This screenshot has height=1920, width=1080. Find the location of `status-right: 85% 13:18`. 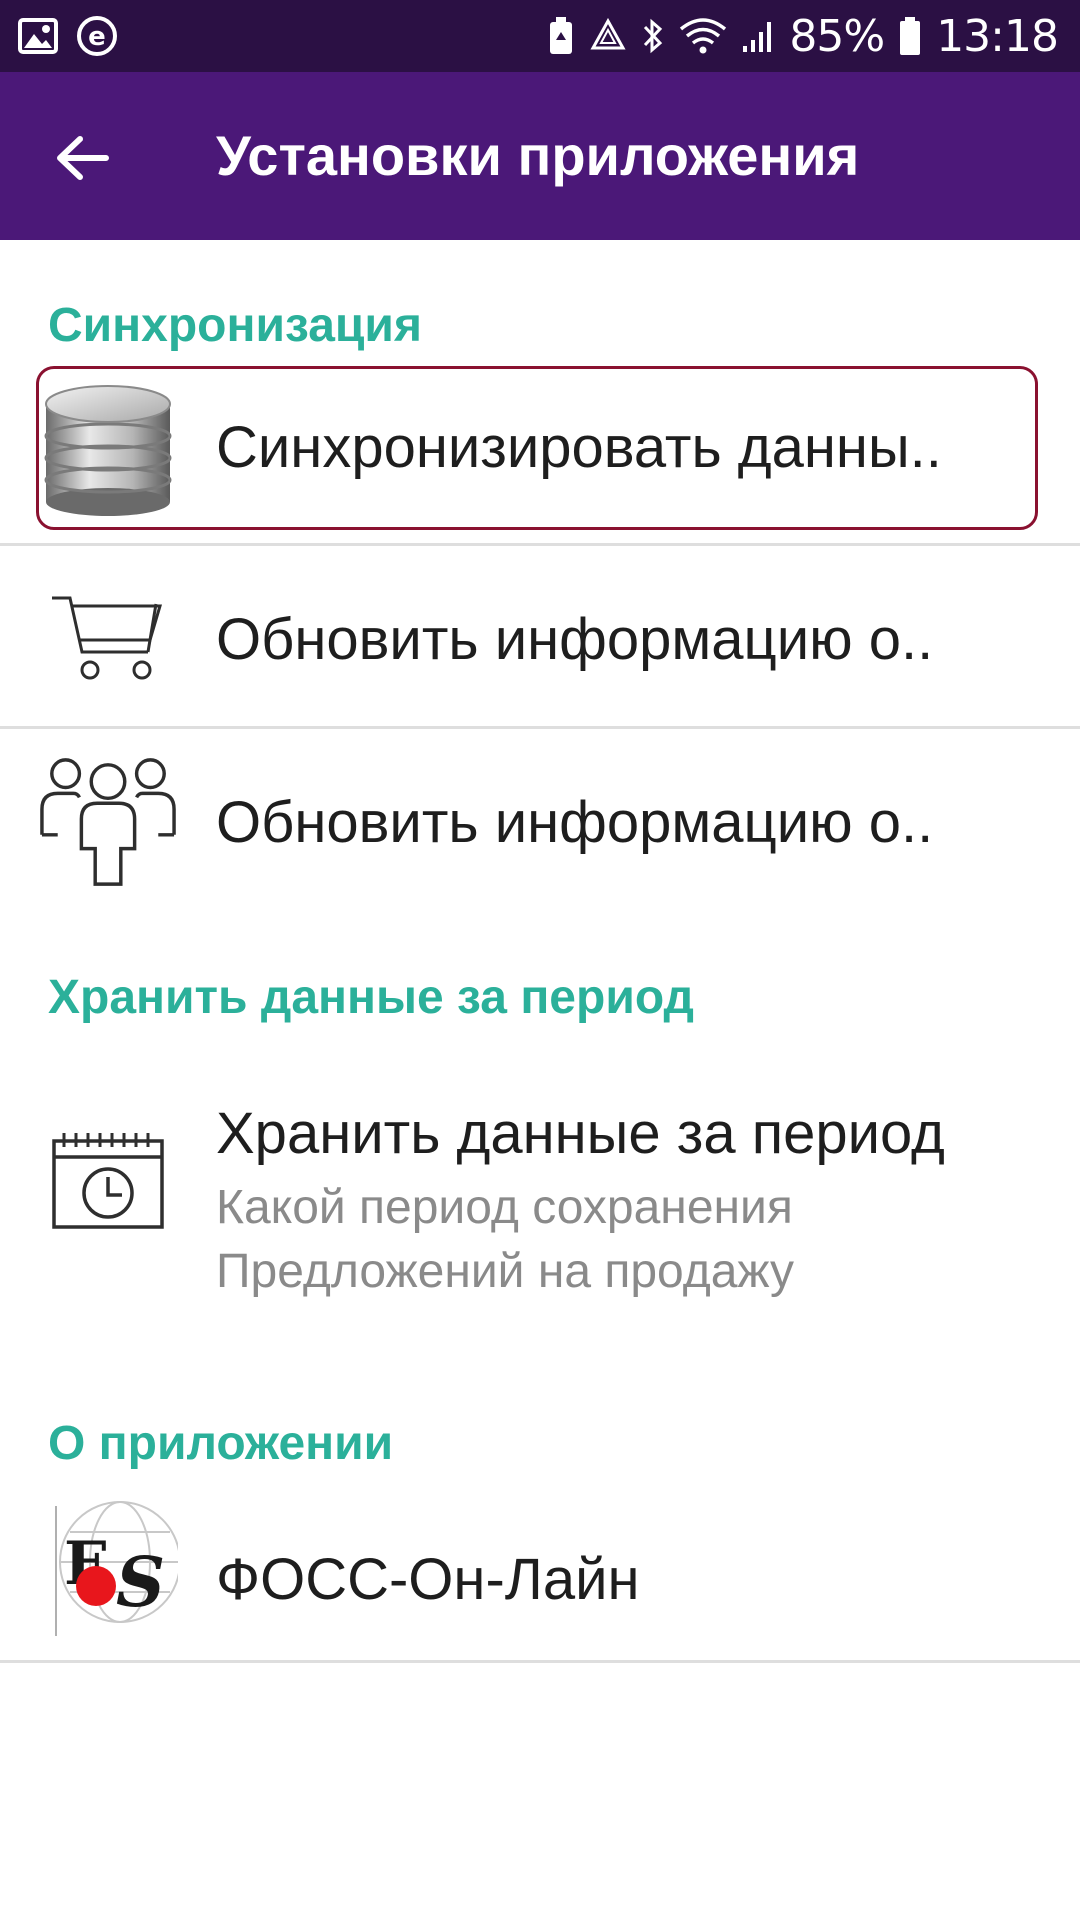

status-right: 85% 13:18 is located at coordinates (803, 36).